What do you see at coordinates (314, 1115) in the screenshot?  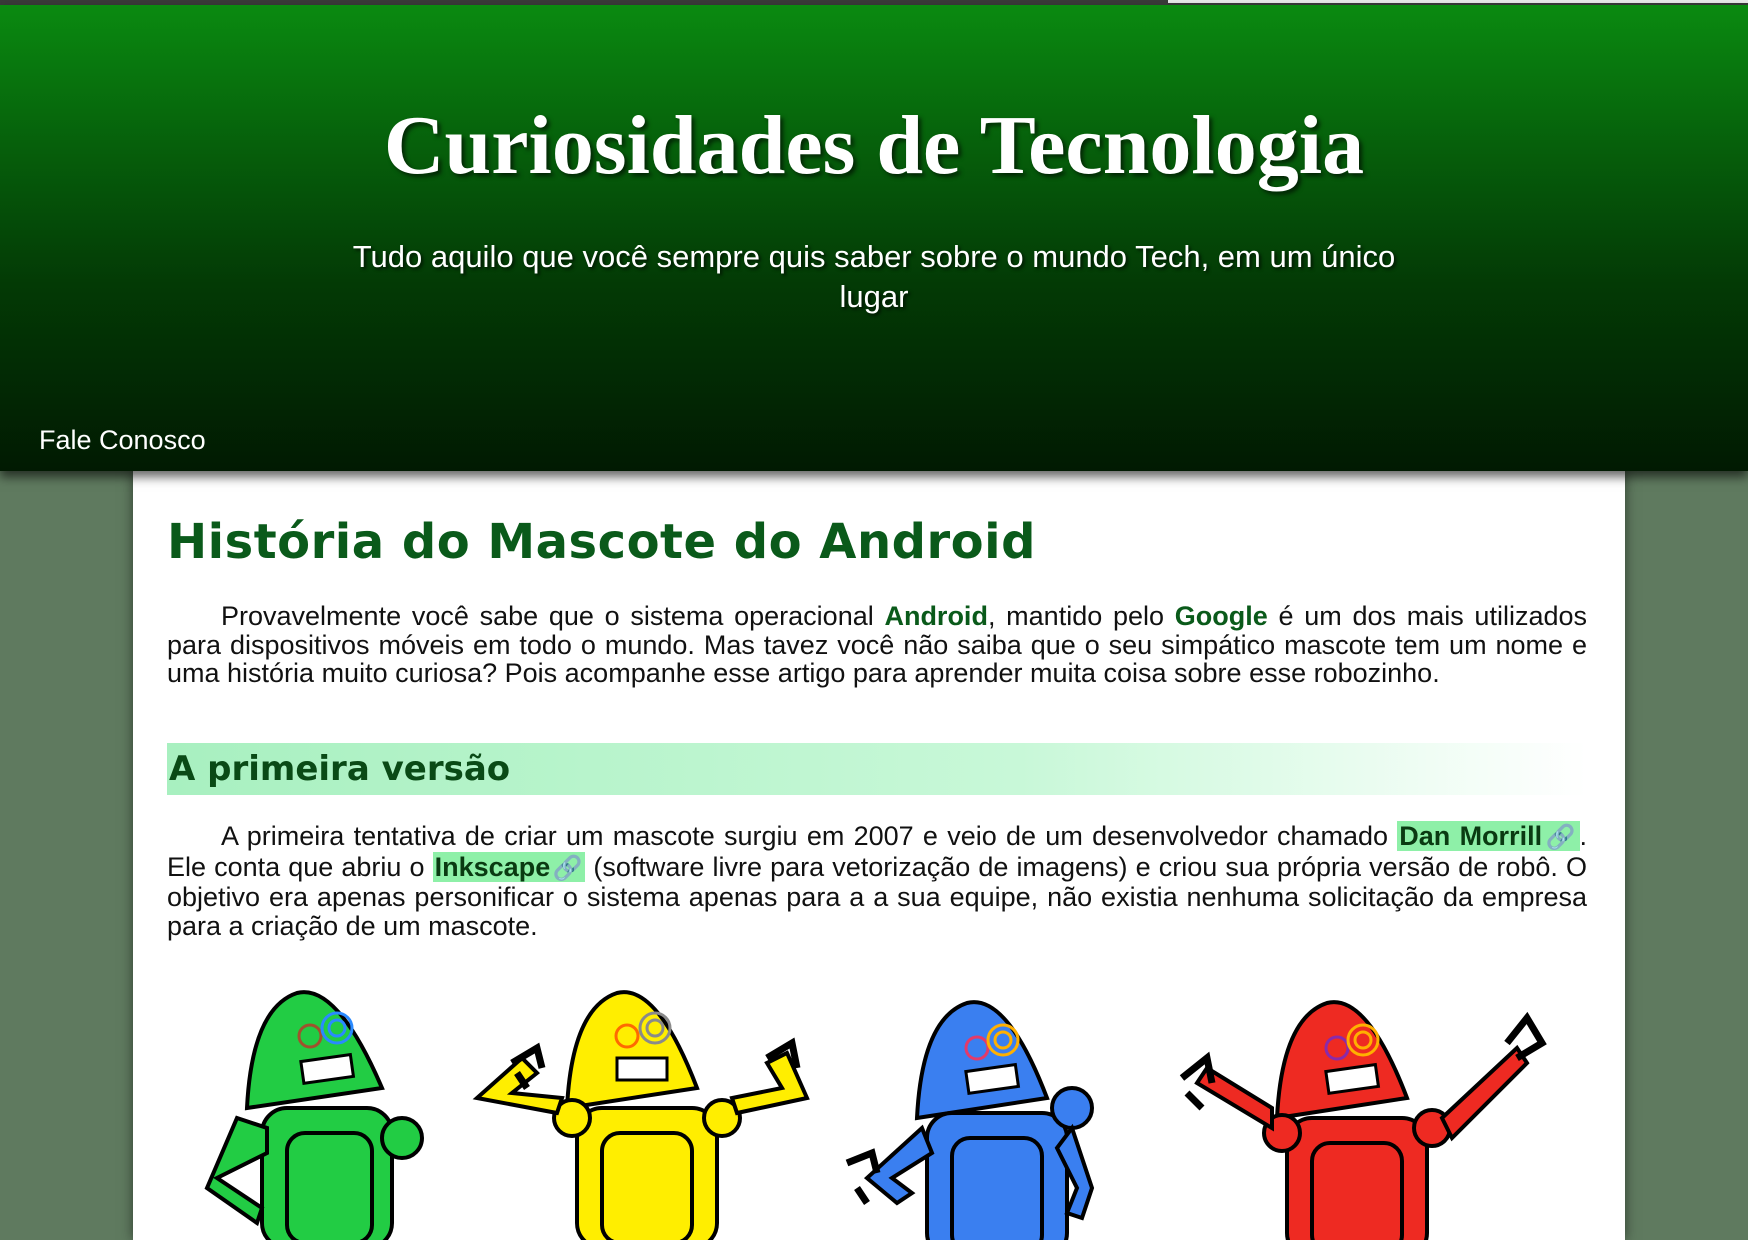 I see `robot-green` at bounding box center [314, 1115].